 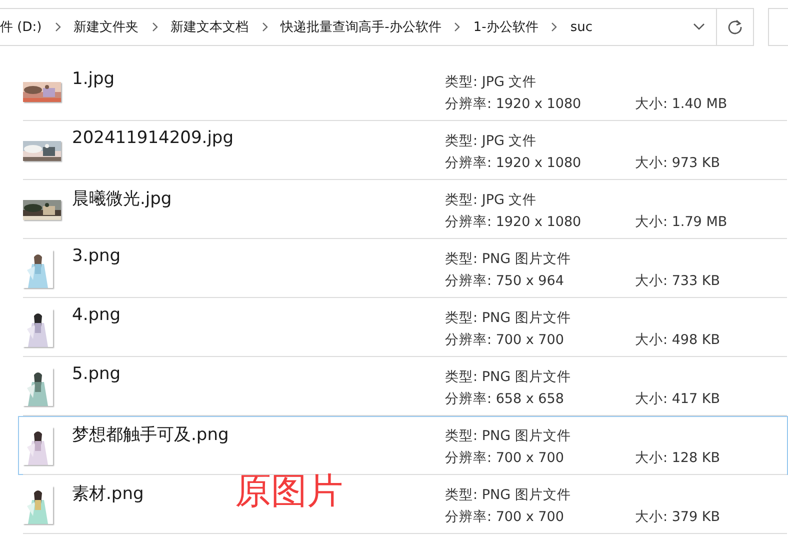 I want to click on address-bar: 件 (D:) 新建文件夹 新建文本文档 快递批量查询高手-办公软件 1-办公软件 suc, so click(x=377, y=27).